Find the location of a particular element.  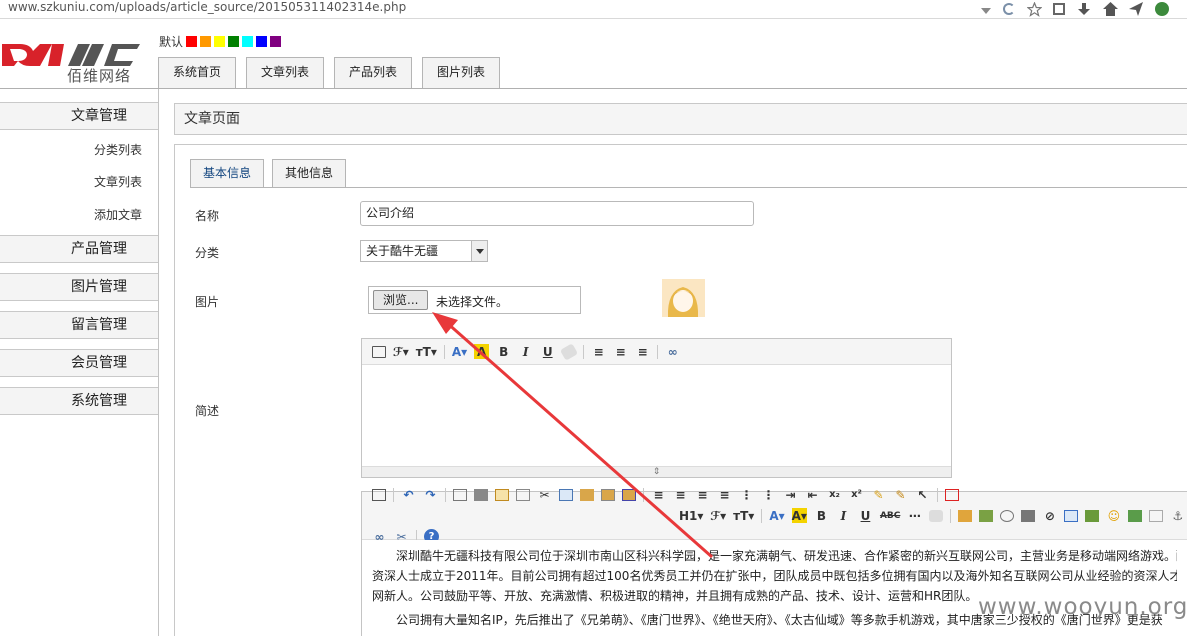

fullscreen-icon is located at coordinates (952, 494).